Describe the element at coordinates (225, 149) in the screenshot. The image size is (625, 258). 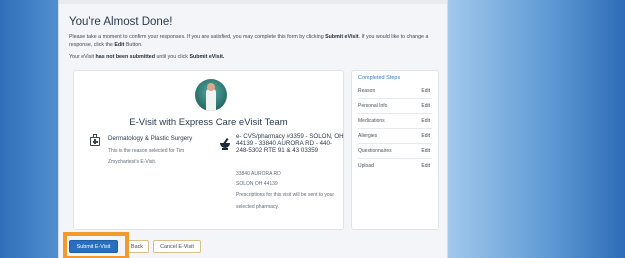
I see `mortar-base-shape` at that location.